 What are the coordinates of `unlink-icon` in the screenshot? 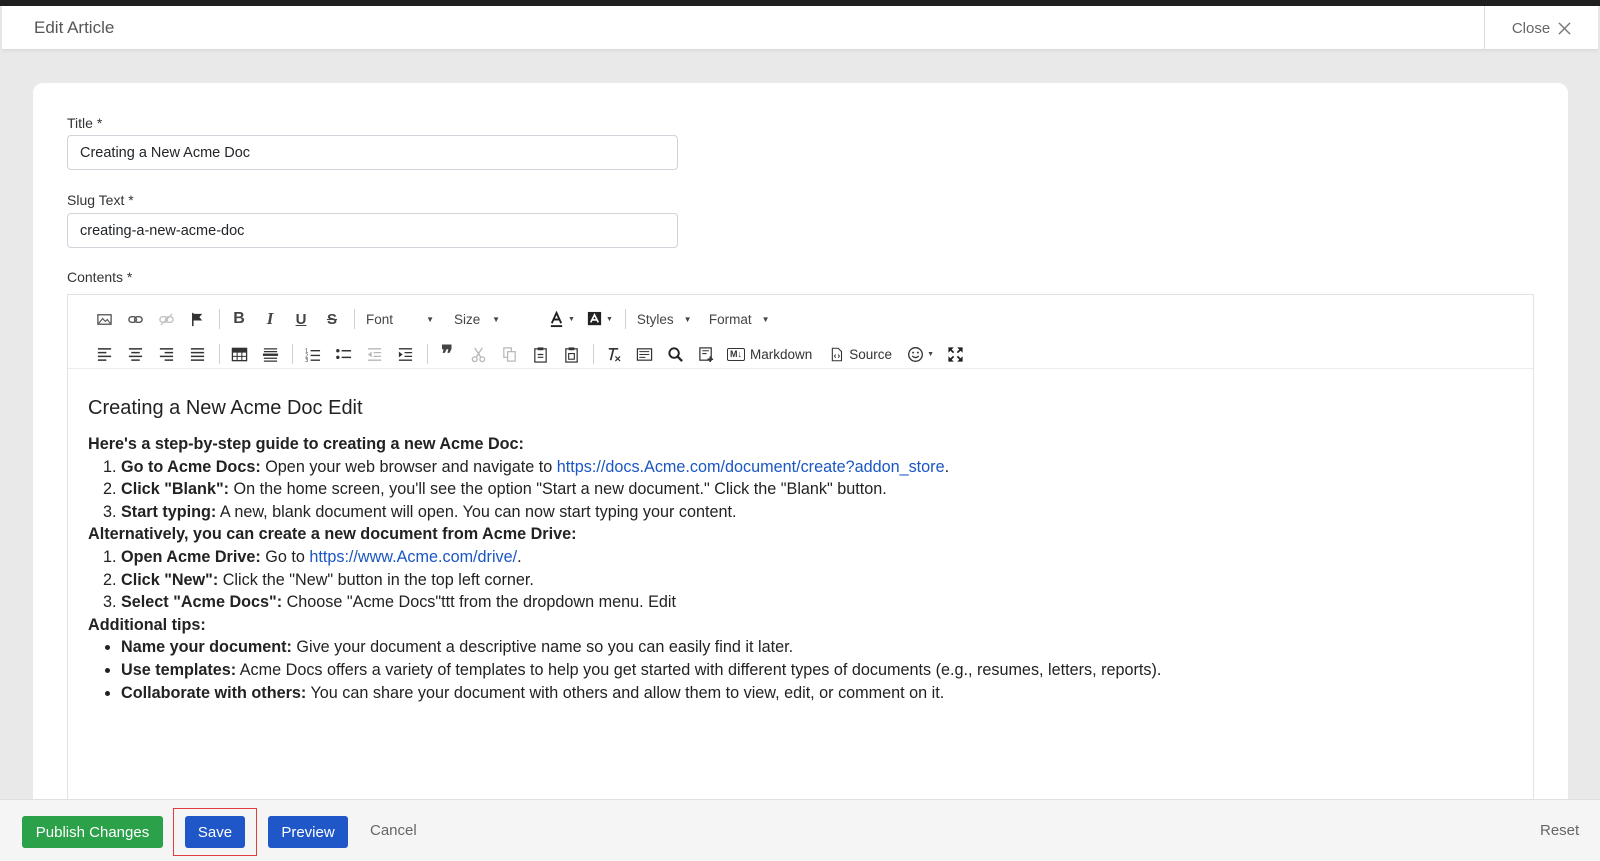 It's located at (166, 319).